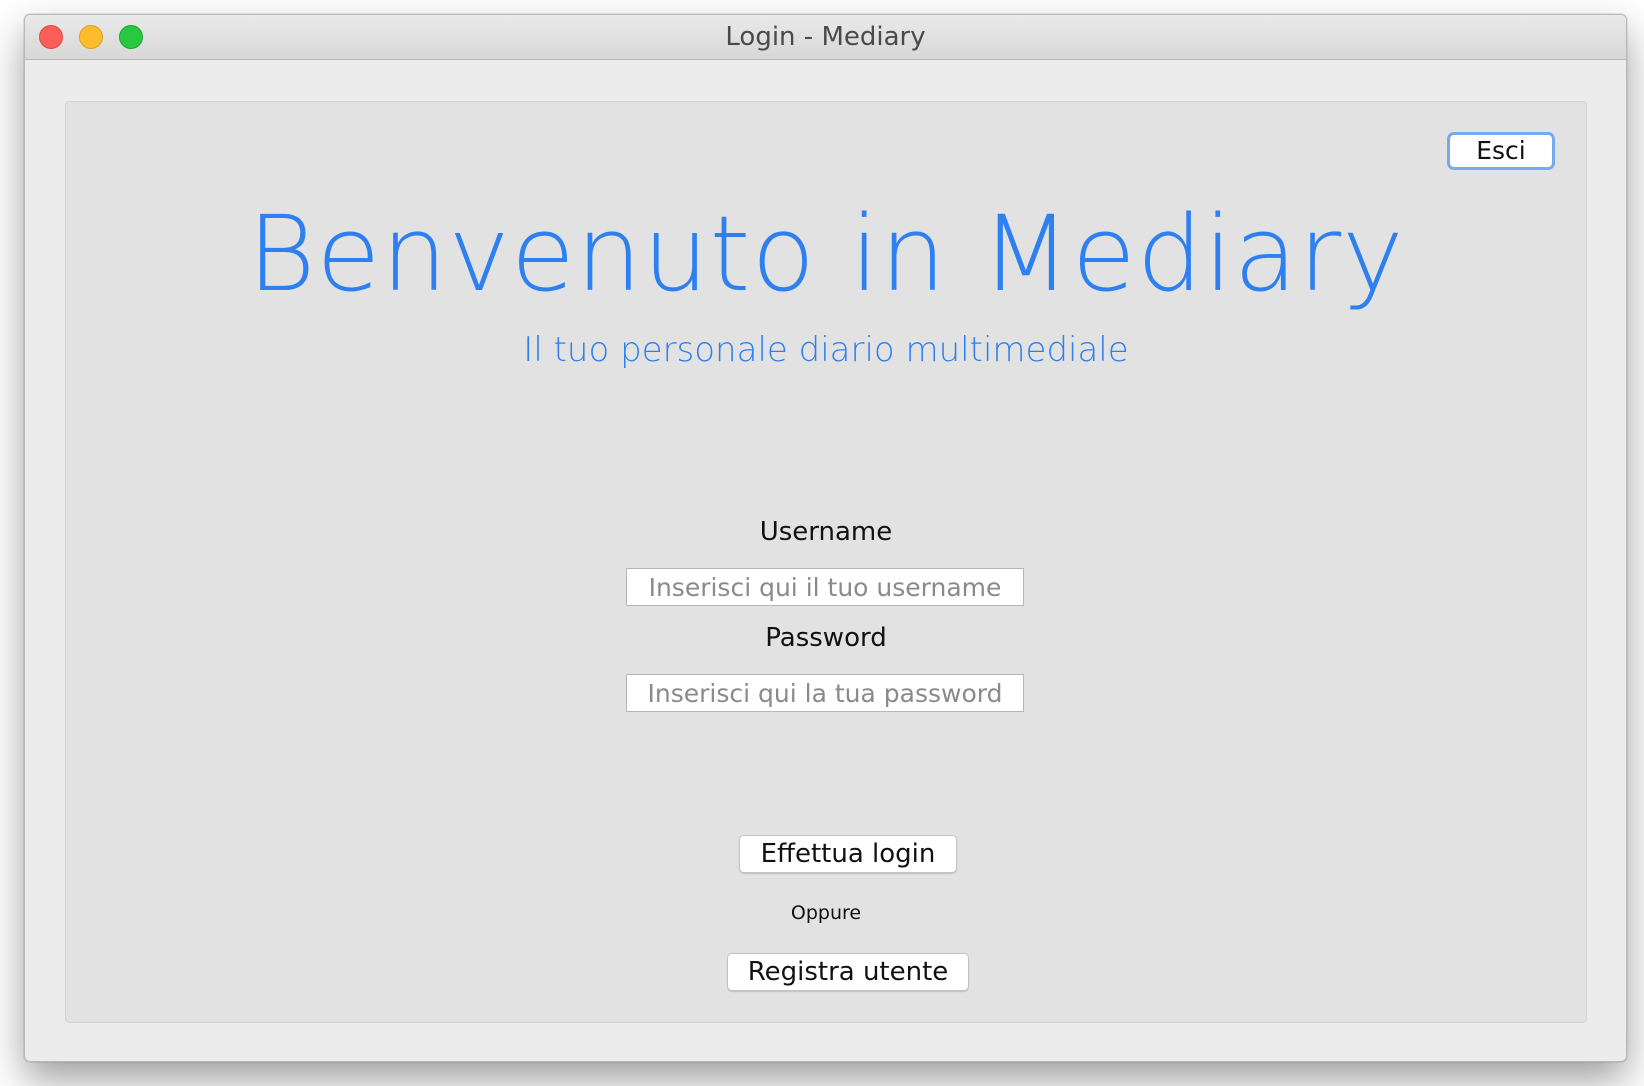  What do you see at coordinates (826, 254) in the screenshot?
I see `welcome-title: Benvenuto in Mediary` at bounding box center [826, 254].